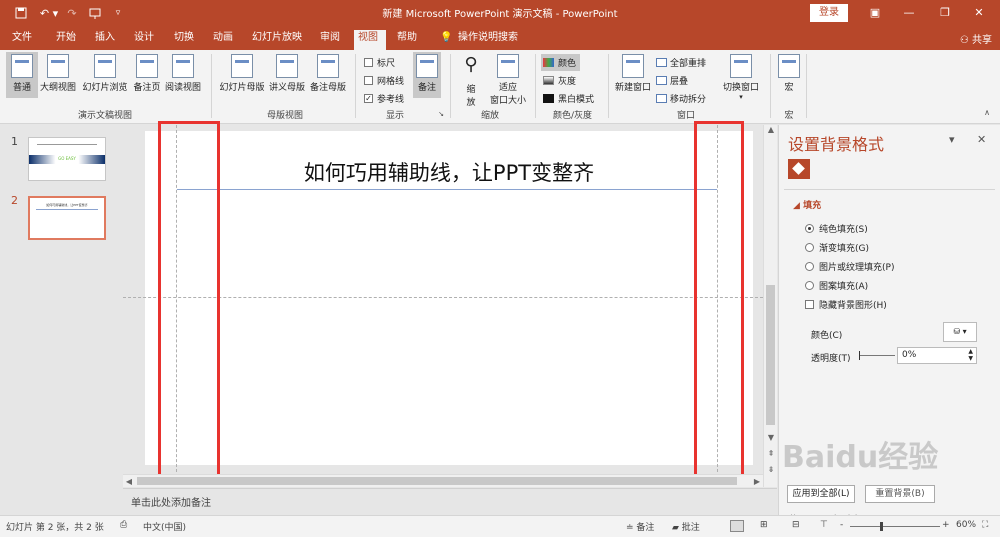 The width and height of the screenshot is (1000, 537). Describe the element at coordinates (242, 88) in the screenshot. I see `slide-master-label: 幻灯片母版` at that location.